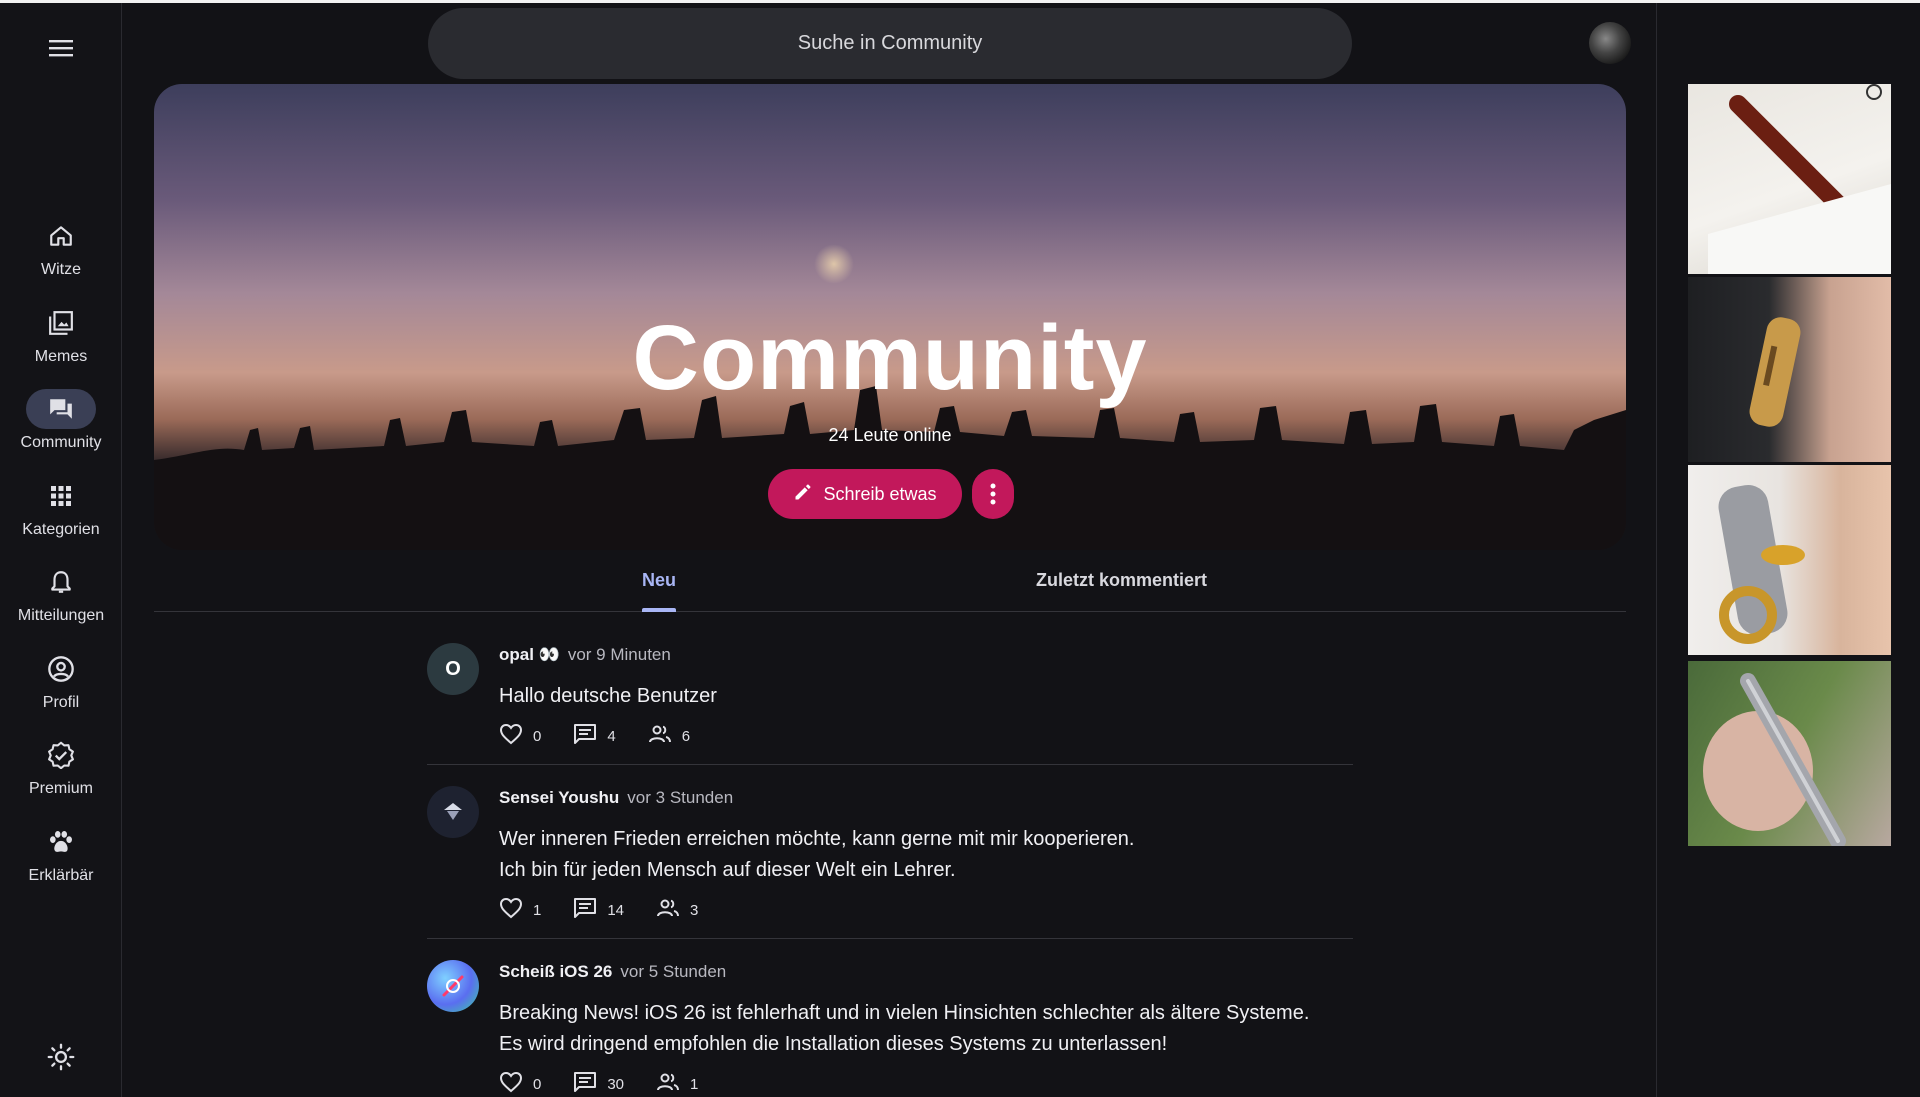 The height and width of the screenshot is (1097, 1920). I want to click on sidebar-item-label: Witze, so click(61, 269).